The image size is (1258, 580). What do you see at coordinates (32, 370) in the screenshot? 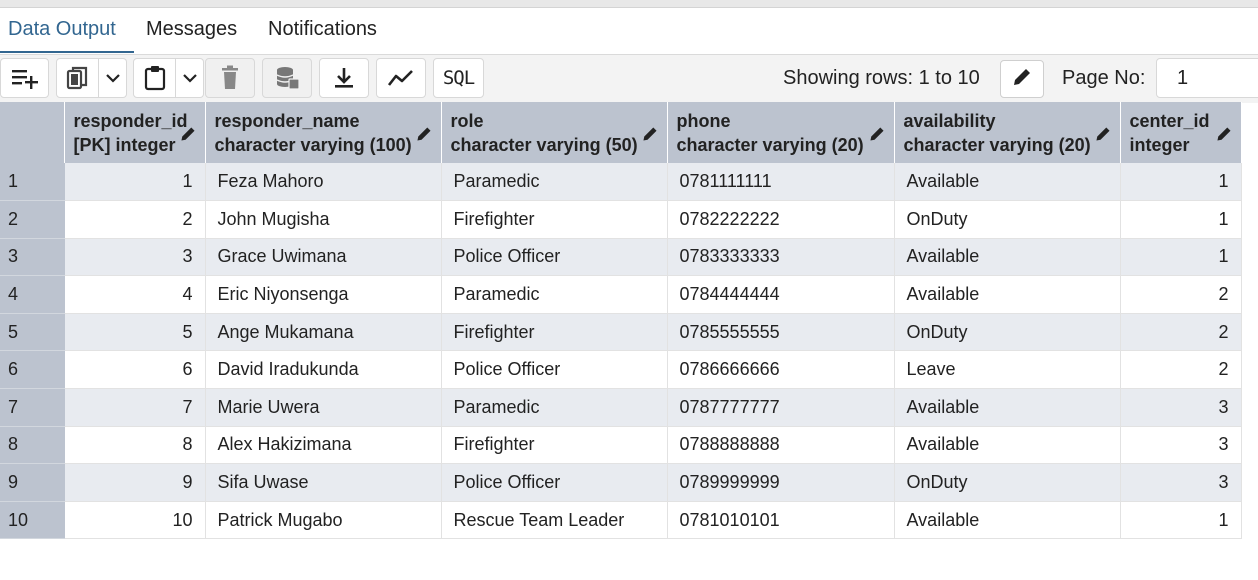
I see `row-number: 6` at bounding box center [32, 370].